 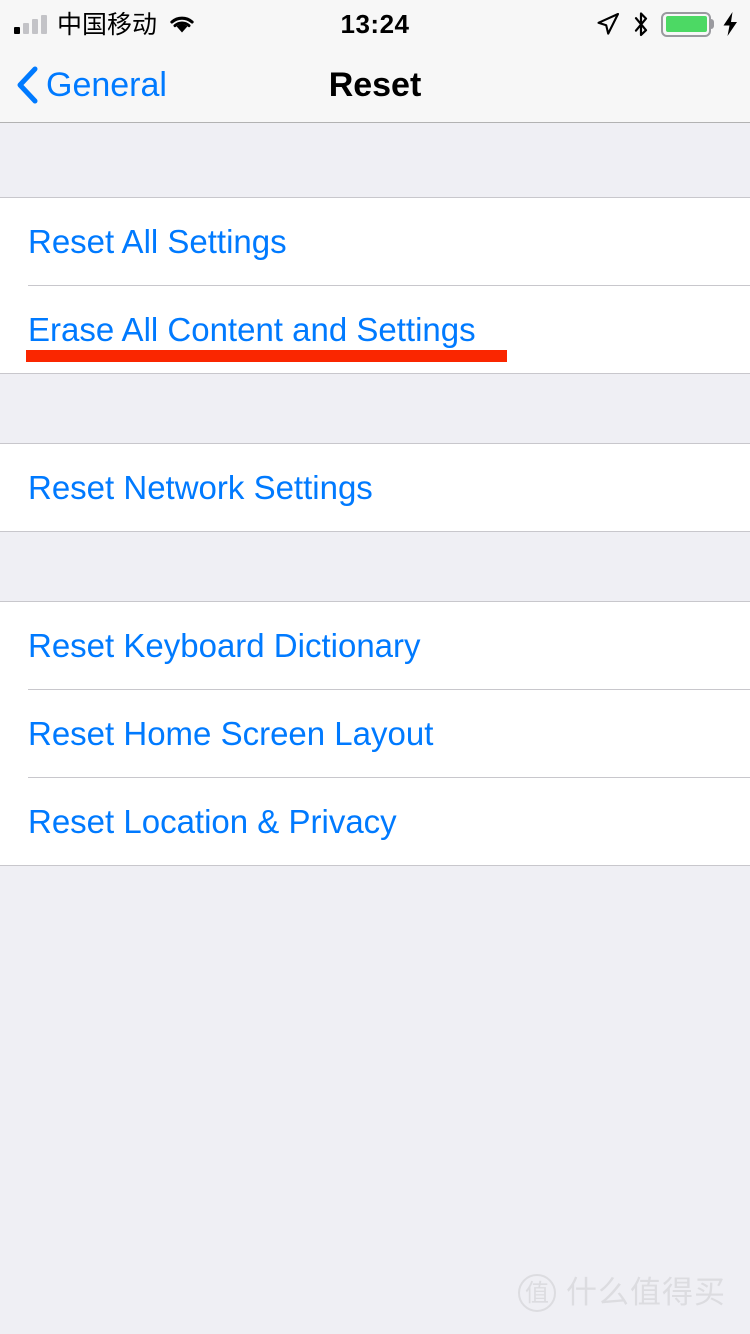 I want to click on group-bottom-border, so click(x=375, y=865).